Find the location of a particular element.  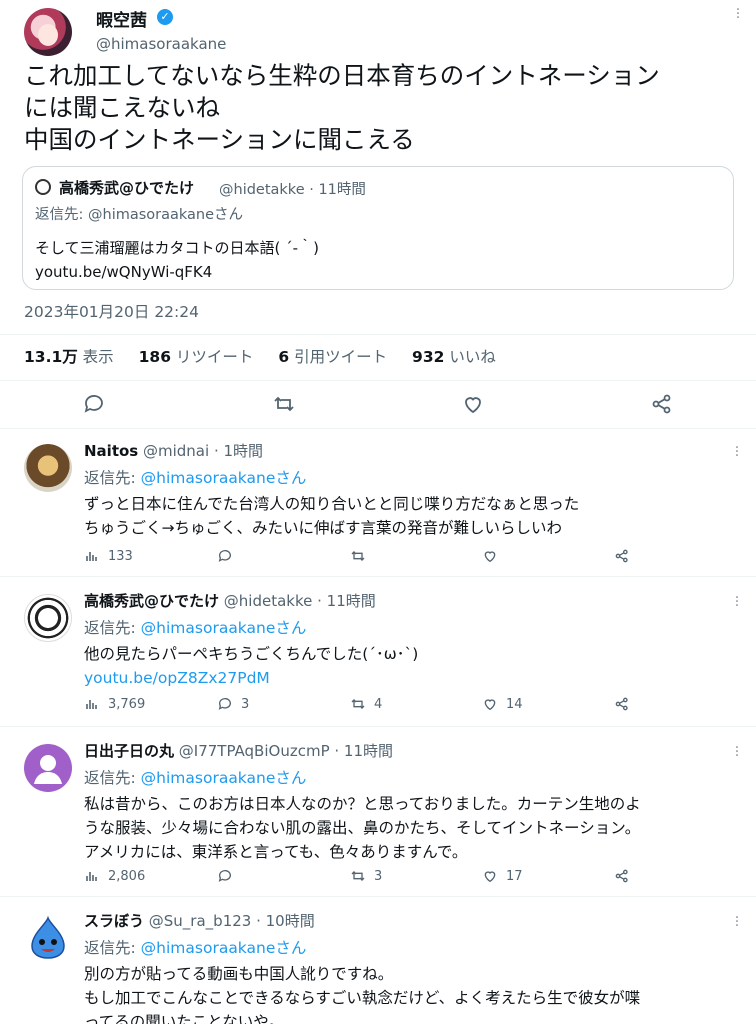

reply-header: スラぼう @Su_ra_b123 · 10時間 is located at coordinates (199, 920).